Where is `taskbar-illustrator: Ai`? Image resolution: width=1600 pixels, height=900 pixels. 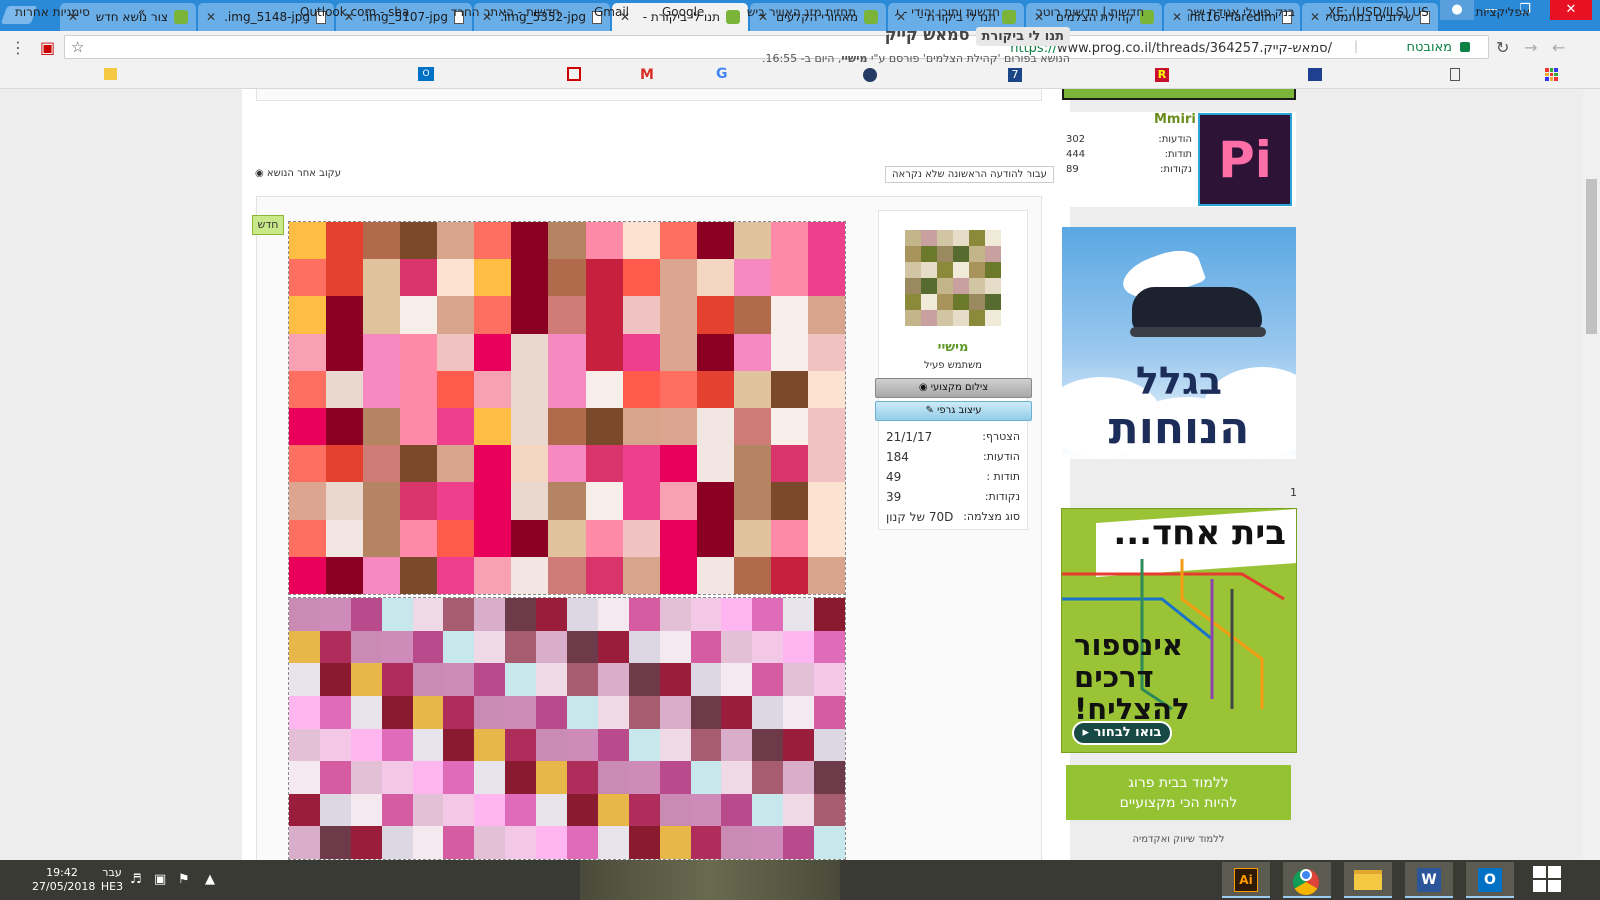 taskbar-illustrator: Ai is located at coordinates (1246, 880).